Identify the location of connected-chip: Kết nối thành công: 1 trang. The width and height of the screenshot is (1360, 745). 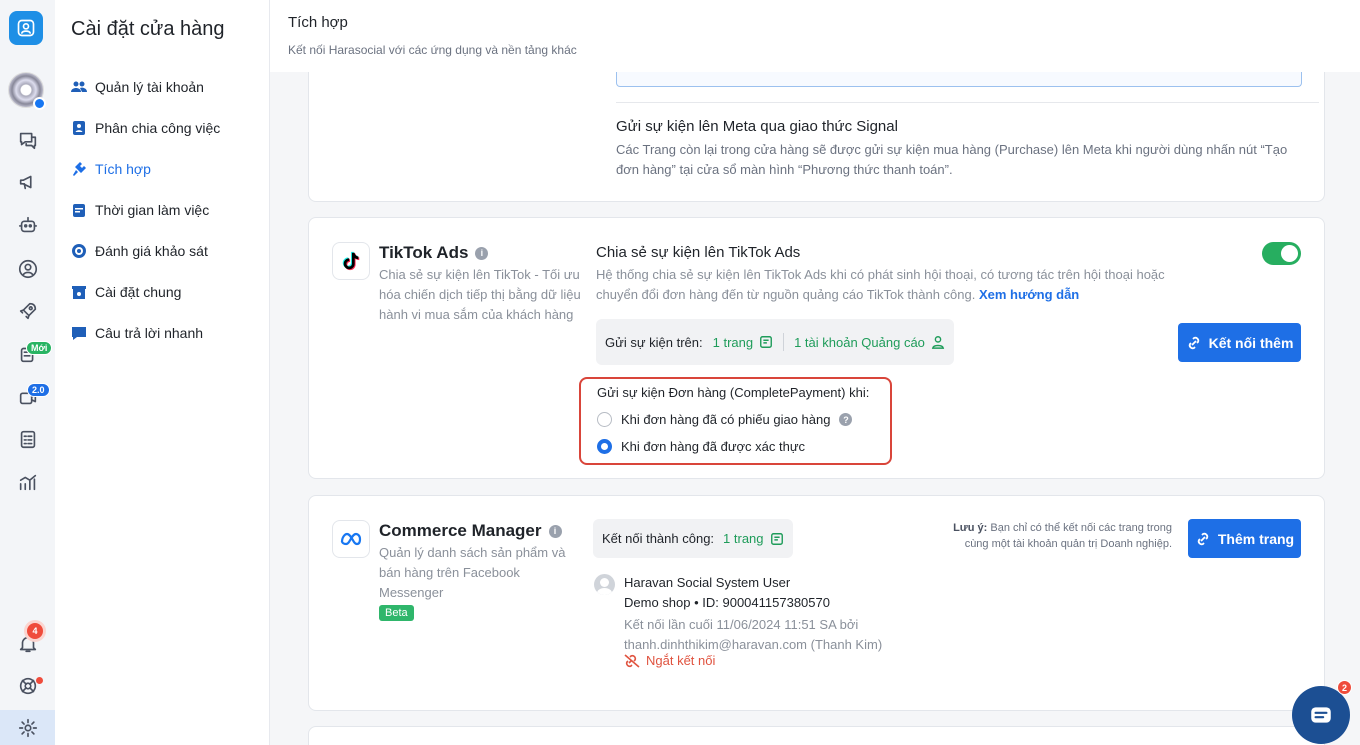
(693, 538).